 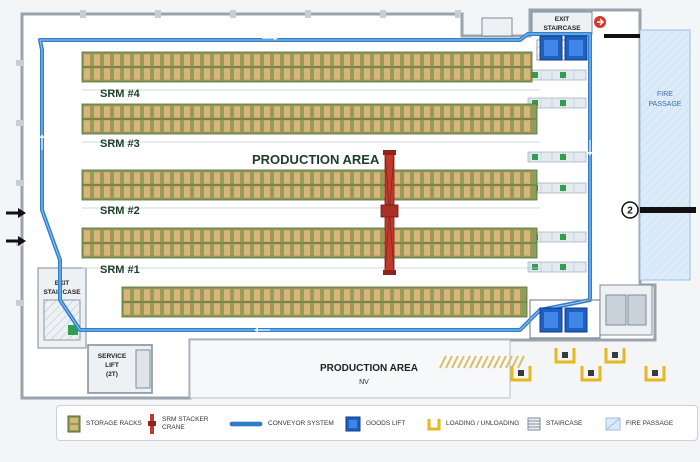 I want to click on production-area-nv-sub: NV, so click(x=364, y=382).